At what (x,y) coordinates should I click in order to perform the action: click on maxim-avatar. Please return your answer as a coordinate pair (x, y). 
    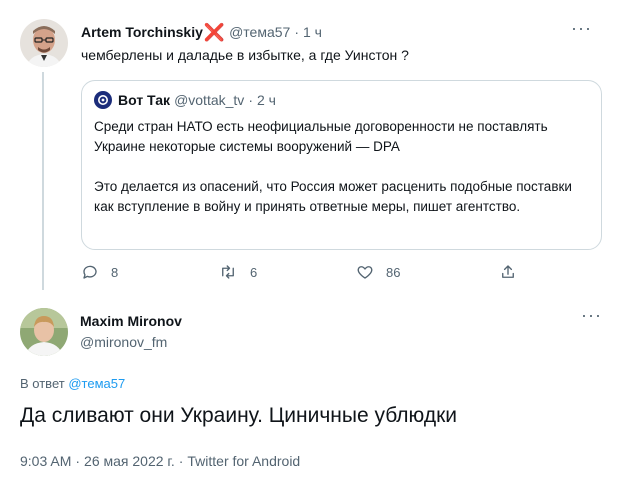
    Looking at the image, I should click on (44, 332).